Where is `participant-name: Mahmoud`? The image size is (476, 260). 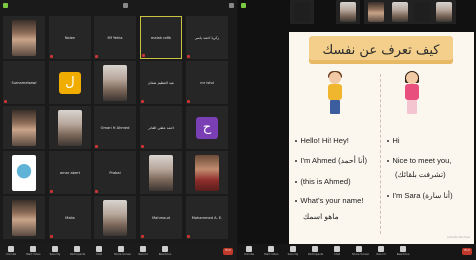
participant-name: Mahmoud is located at coordinates (161, 217).